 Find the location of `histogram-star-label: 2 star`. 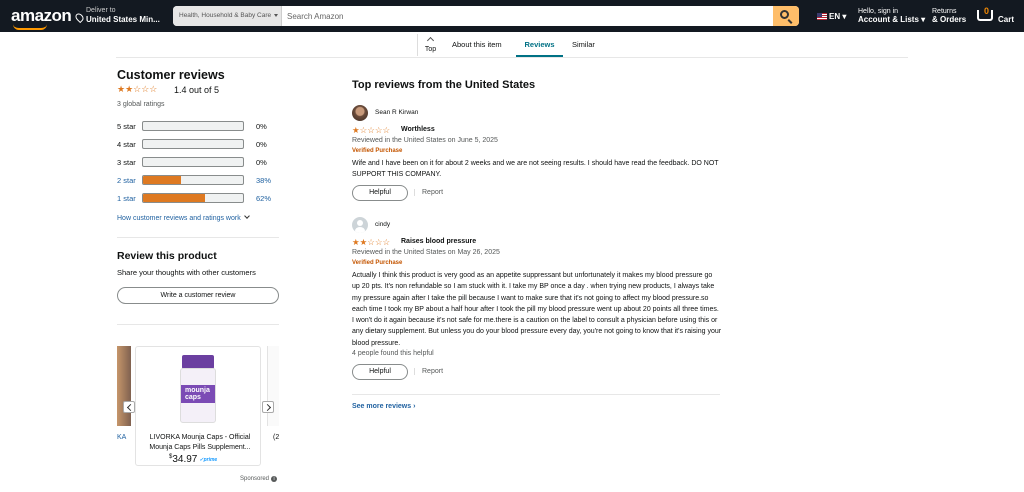

histogram-star-label: 2 star is located at coordinates (126, 180).